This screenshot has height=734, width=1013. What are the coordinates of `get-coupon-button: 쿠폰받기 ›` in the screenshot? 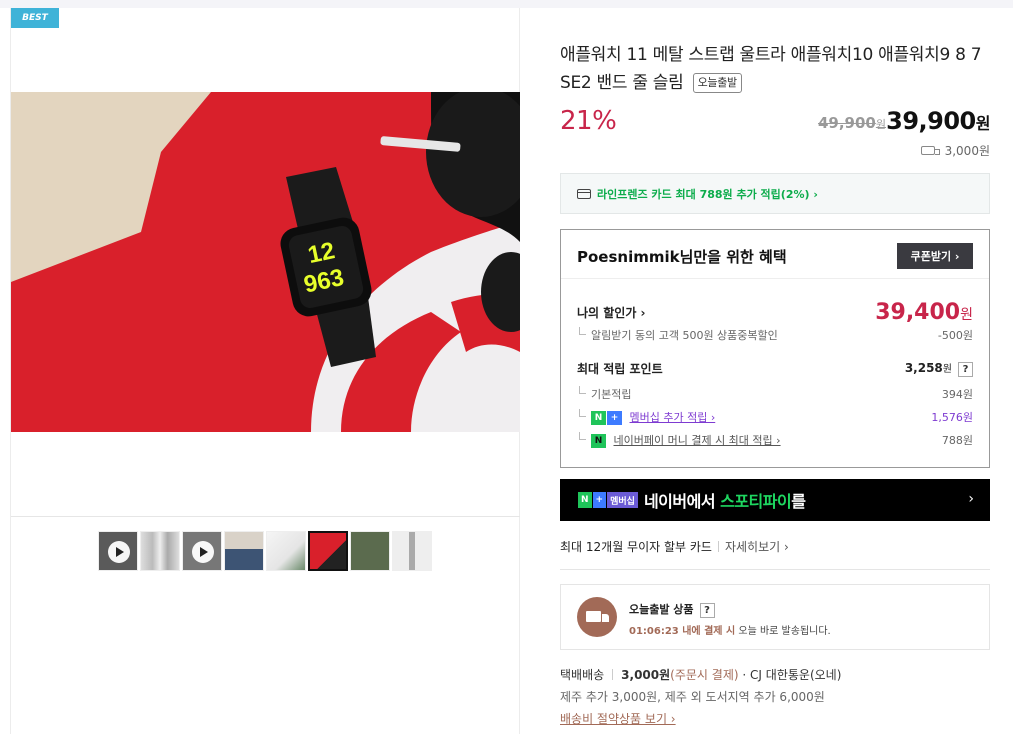 It's located at (935, 256).